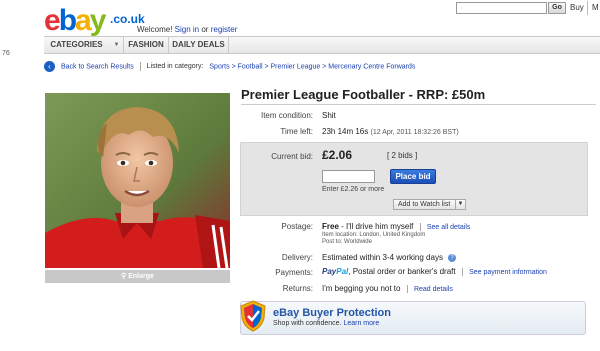 This screenshot has width=600, height=351. Describe the element at coordinates (297, 226) in the screenshot. I see `postage-label: Postage:` at that location.